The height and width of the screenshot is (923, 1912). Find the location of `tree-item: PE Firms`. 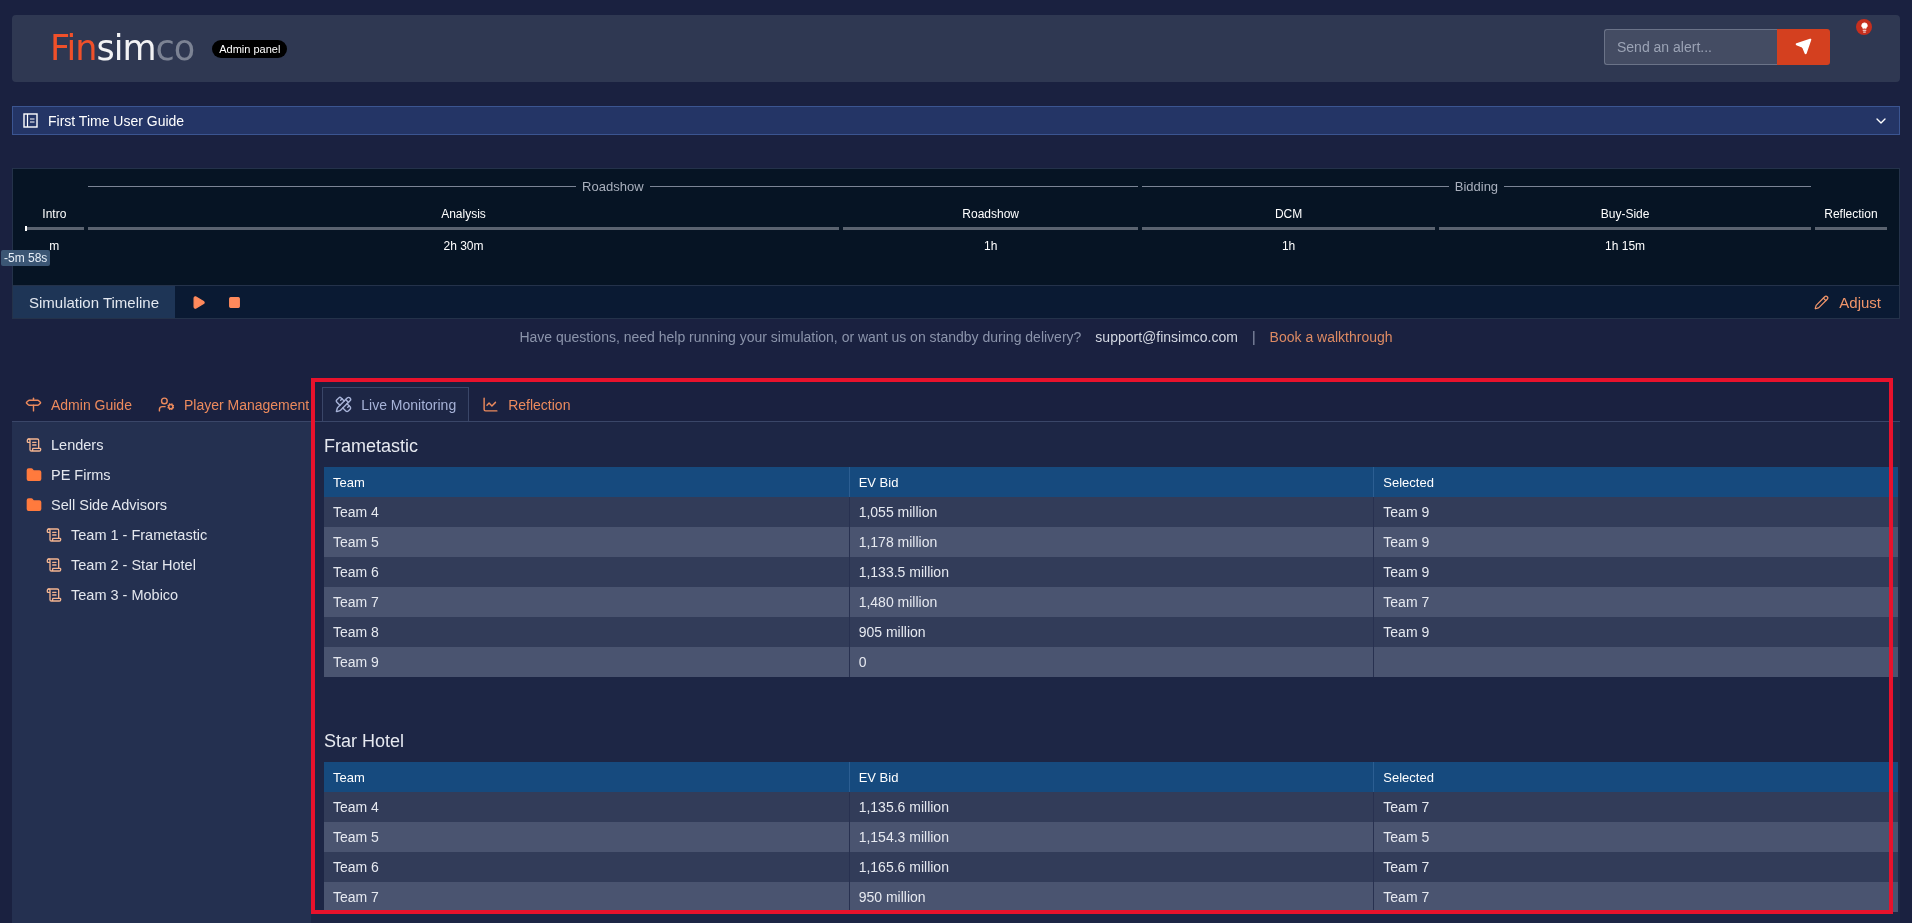

tree-item: PE Firms is located at coordinates (168, 475).